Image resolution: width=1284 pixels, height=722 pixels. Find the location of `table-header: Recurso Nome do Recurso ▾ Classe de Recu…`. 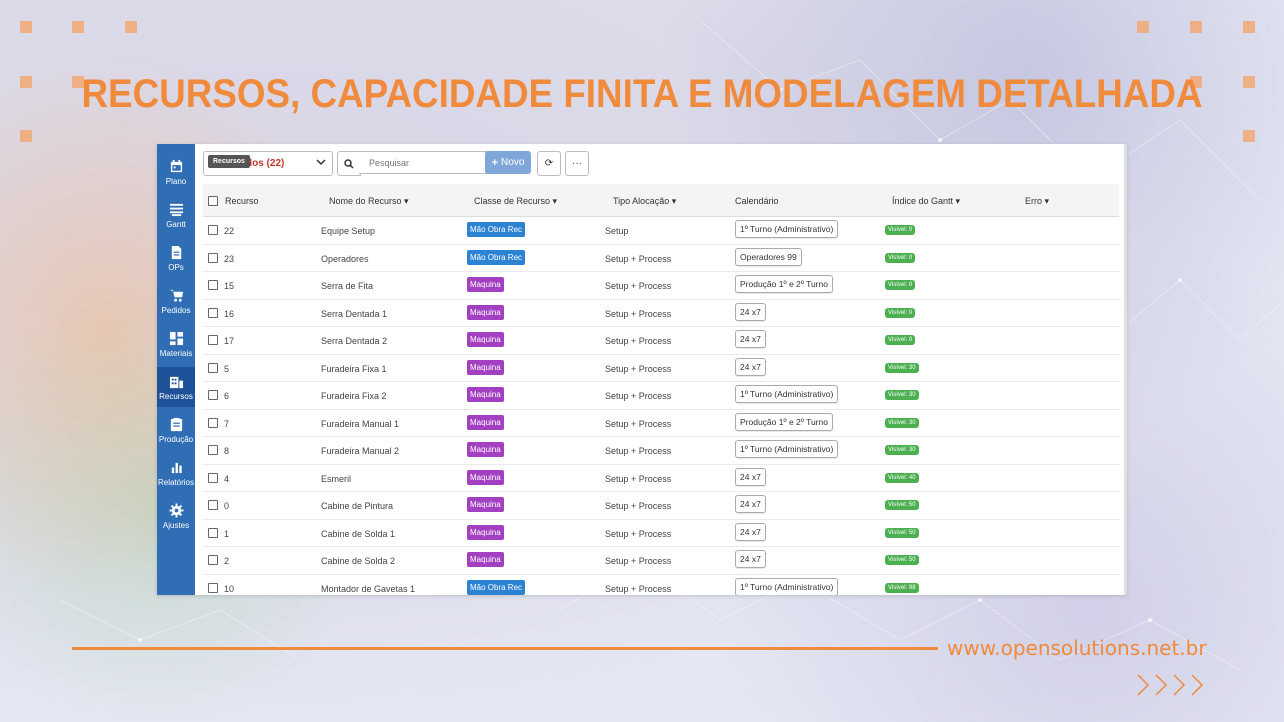

table-header: Recurso Nome do Recurso ▾ Classe de Recu… is located at coordinates (661, 200).